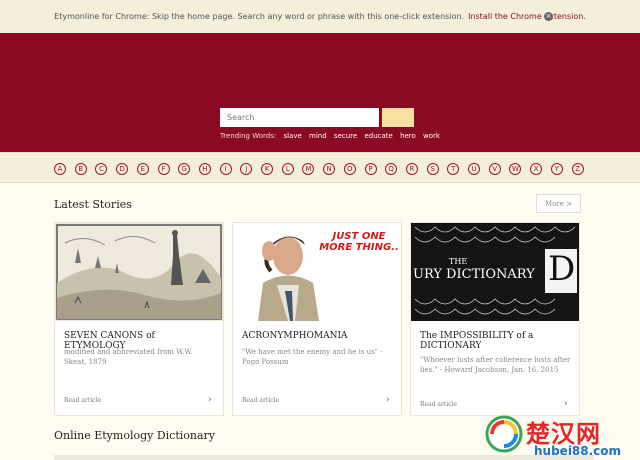 The width and height of the screenshot is (640, 460). What do you see at coordinates (411, 169) in the screenshot?
I see `alphabet-letter-r: R` at bounding box center [411, 169].